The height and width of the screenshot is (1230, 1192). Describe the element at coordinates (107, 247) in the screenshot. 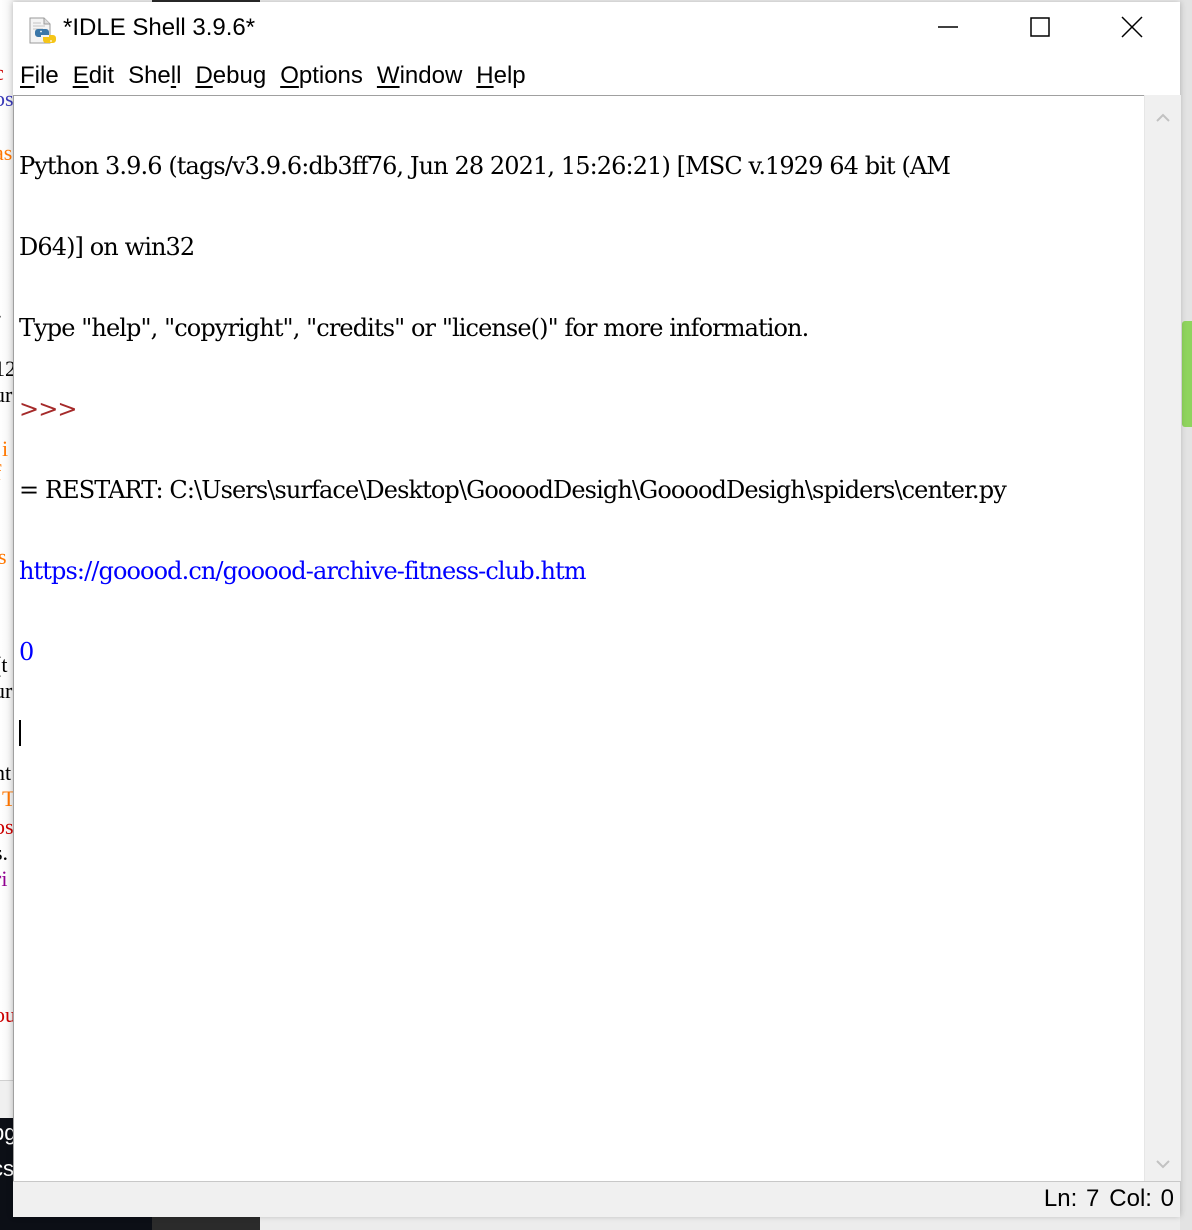

I see `shell-line-banner: D64)] on win32` at that location.